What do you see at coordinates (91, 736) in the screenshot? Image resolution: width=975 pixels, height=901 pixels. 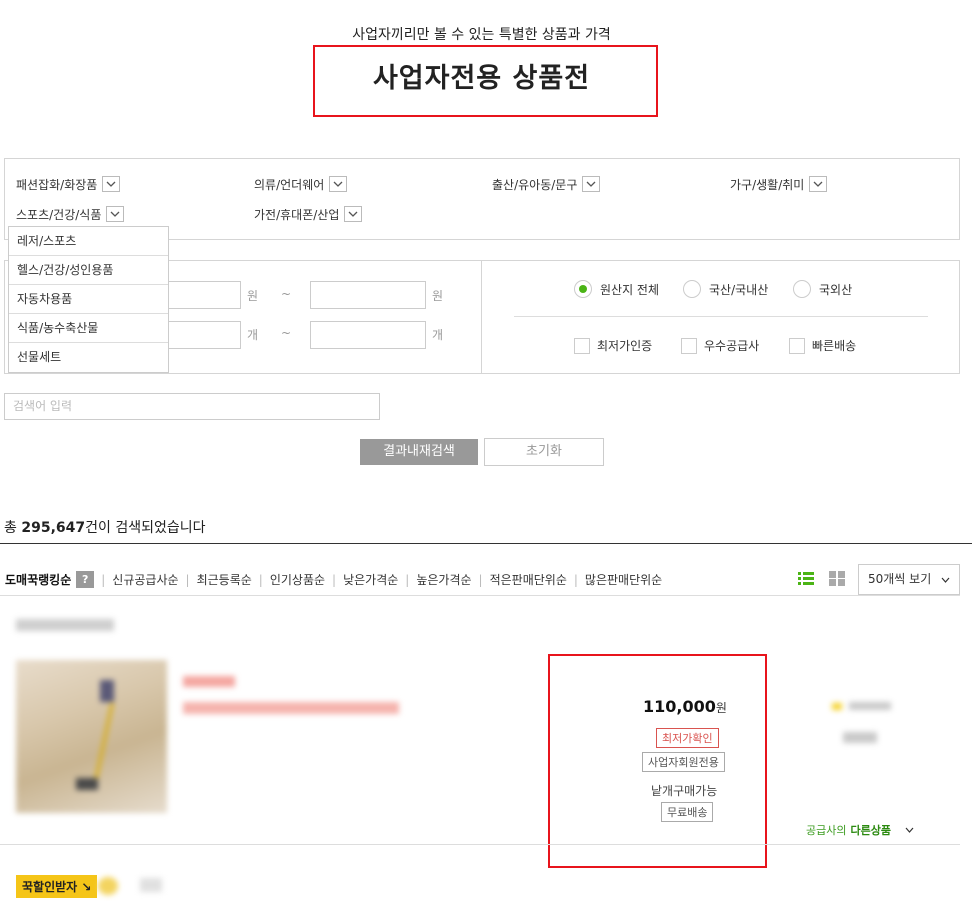 I see `product-thumbnail` at bounding box center [91, 736].